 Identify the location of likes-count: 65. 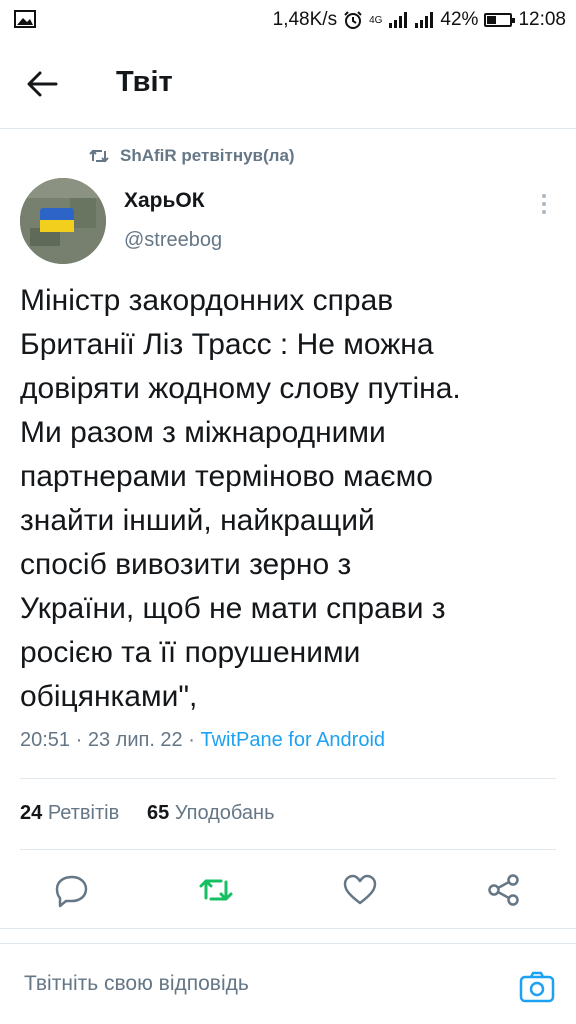
(158, 813).